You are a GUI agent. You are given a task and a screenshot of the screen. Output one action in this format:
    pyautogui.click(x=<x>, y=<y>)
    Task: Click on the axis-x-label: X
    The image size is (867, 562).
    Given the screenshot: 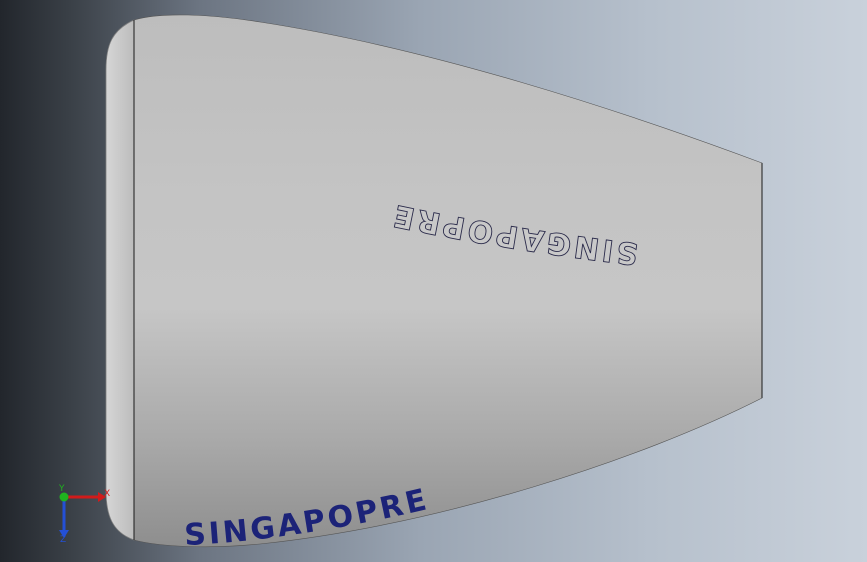 What is the action you would take?
    pyautogui.click(x=107, y=494)
    